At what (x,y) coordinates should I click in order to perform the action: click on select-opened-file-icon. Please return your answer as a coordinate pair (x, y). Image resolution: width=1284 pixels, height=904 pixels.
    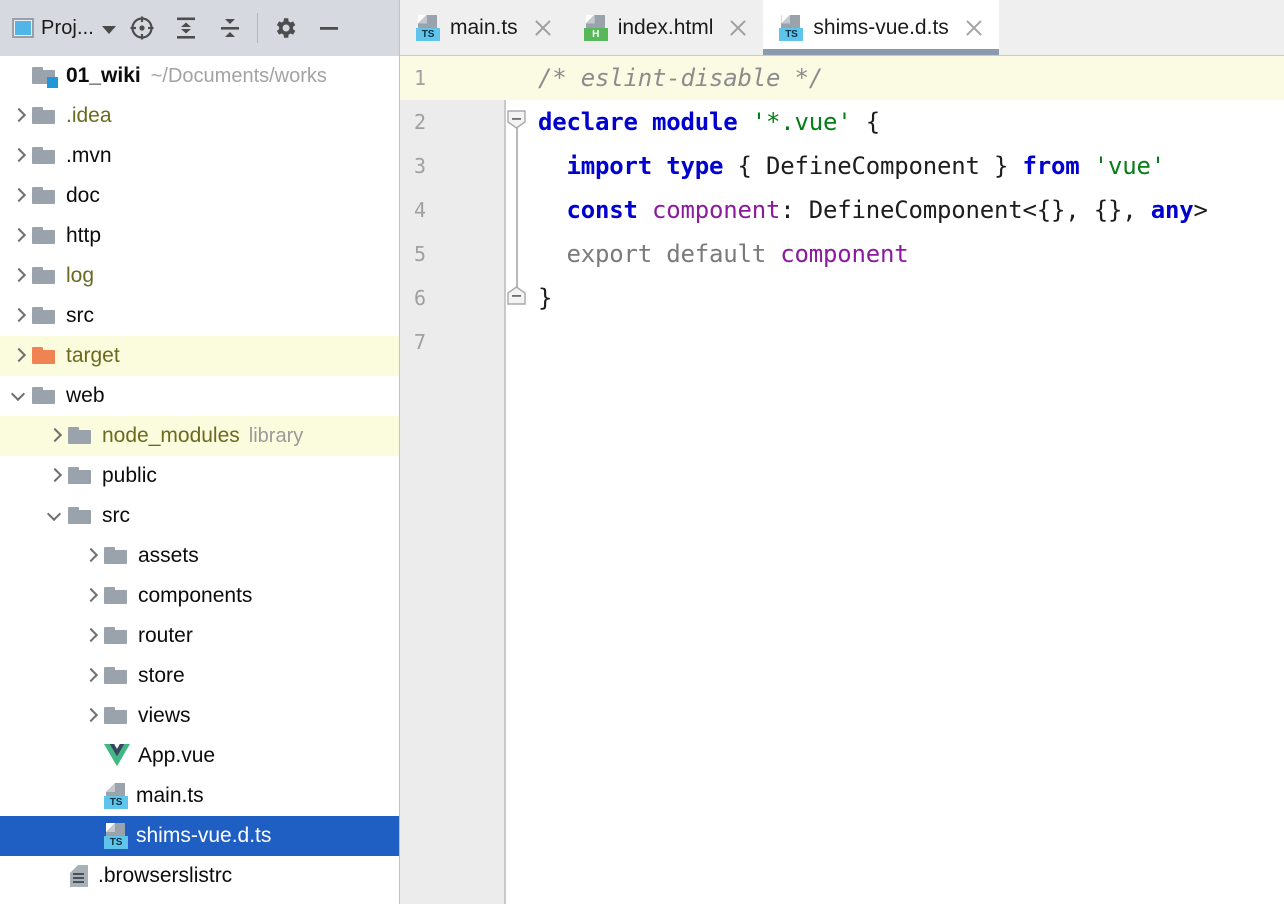
    Looking at the image, I should click on (142, 28).